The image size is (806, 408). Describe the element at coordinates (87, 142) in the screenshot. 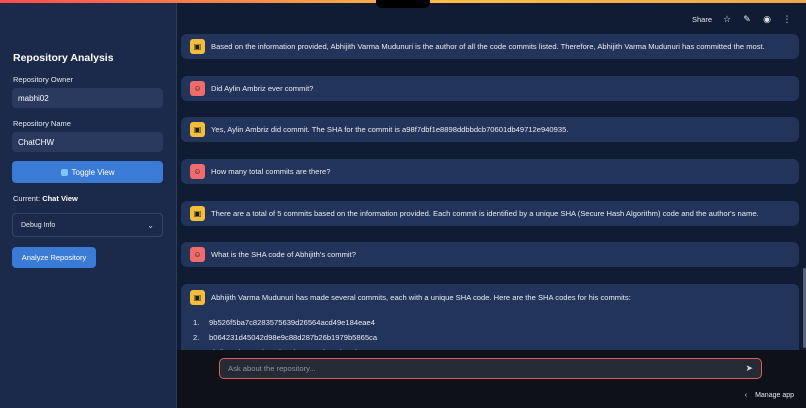

I see `repository-name-input: ChatCHW` at that location.